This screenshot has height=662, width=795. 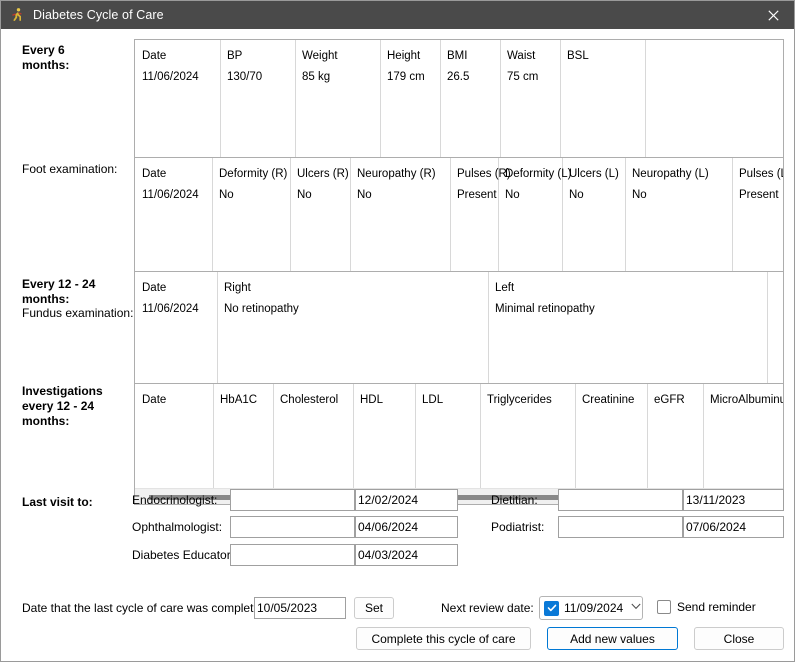 What do you see at coordinates (636, 608) in the screenshot?
I see `chevron-down-icon` at bounding box center [636, 608].